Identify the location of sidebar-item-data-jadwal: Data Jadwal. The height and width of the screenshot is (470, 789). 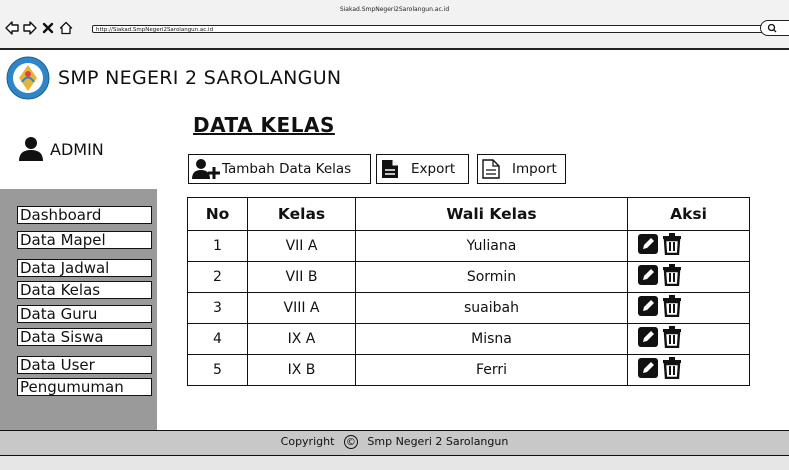
(84, 268).